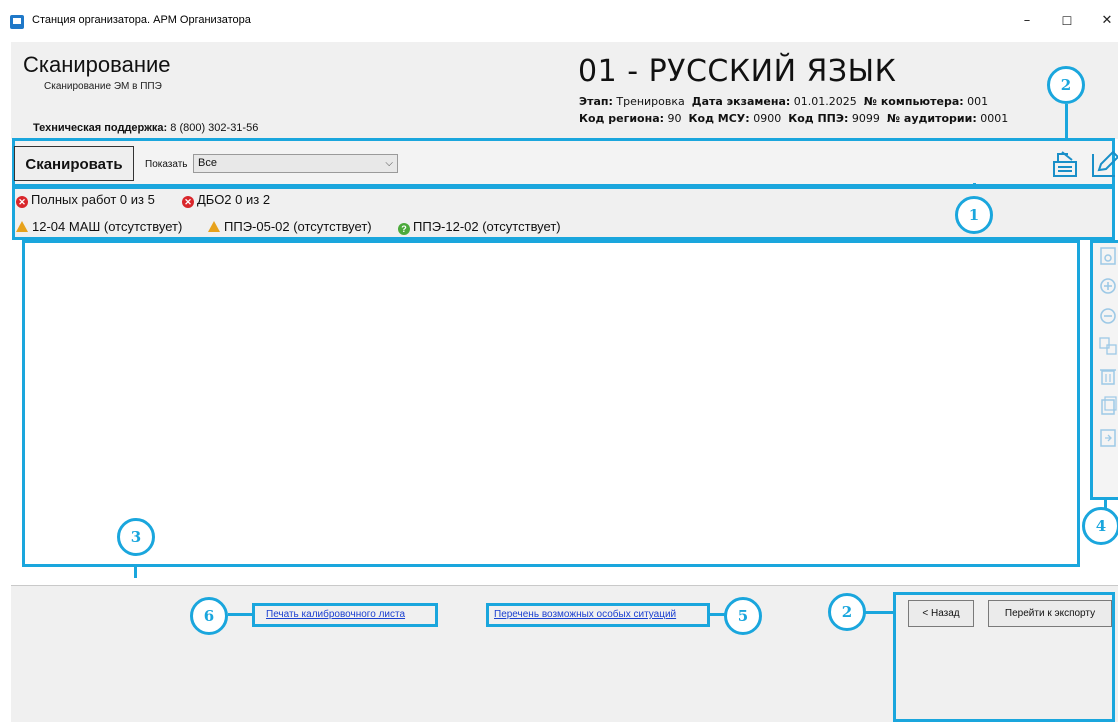 The height and width of the screenshot is (722, 1118). Describe the element at coordinates (103, 86) in the screenshot. I see `page-subtitle: Сканирование ЭМ в ППЭ` at that location.